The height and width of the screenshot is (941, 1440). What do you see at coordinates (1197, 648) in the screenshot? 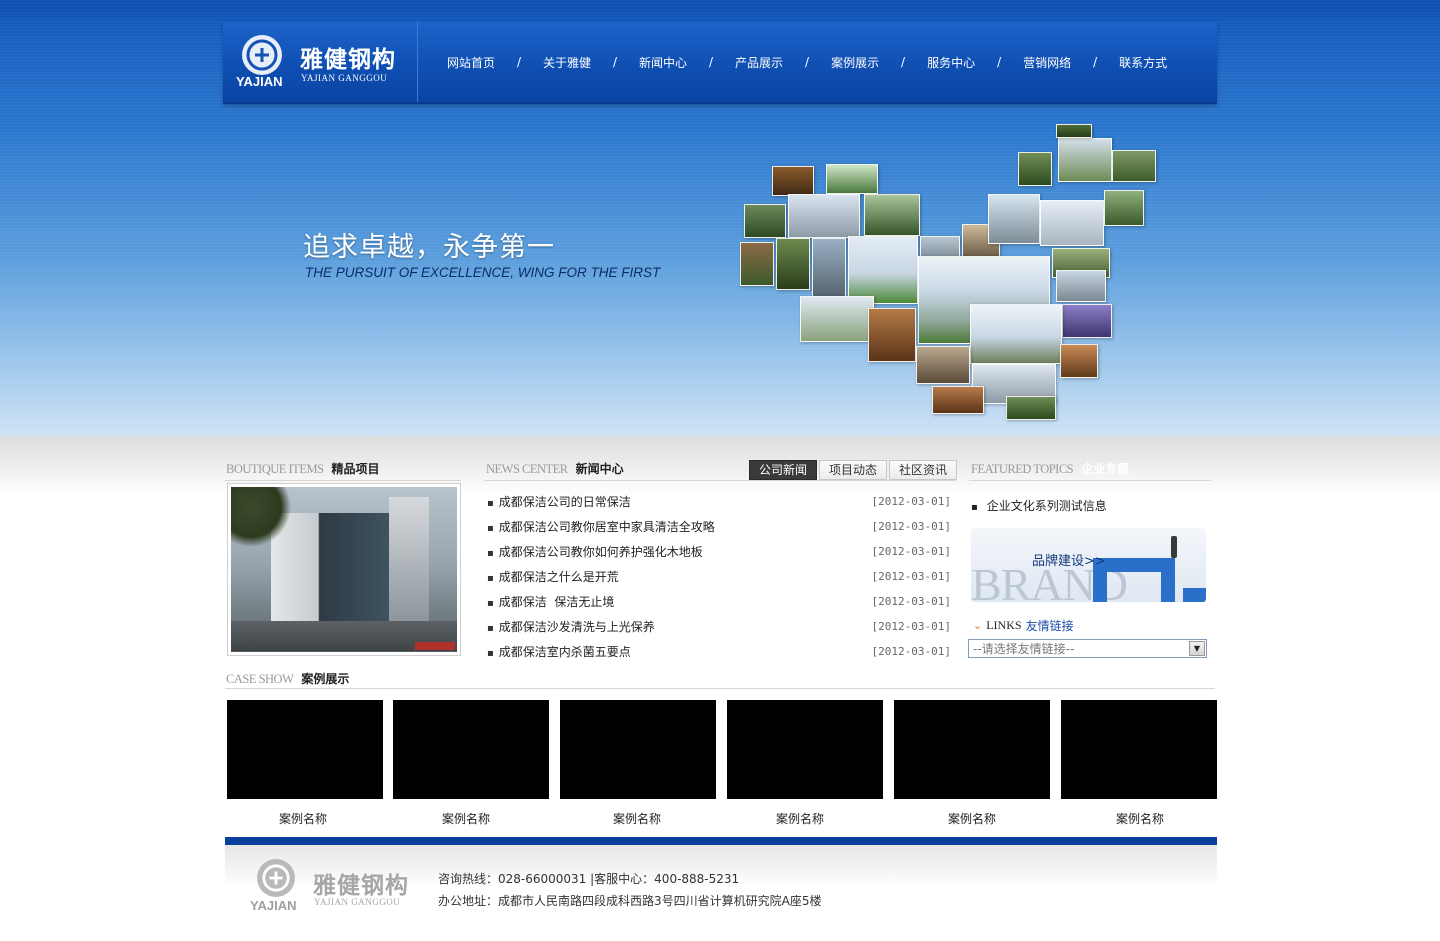
I see `dropdown-arrow-icon: ▼` at bounding box center [1197, 648].